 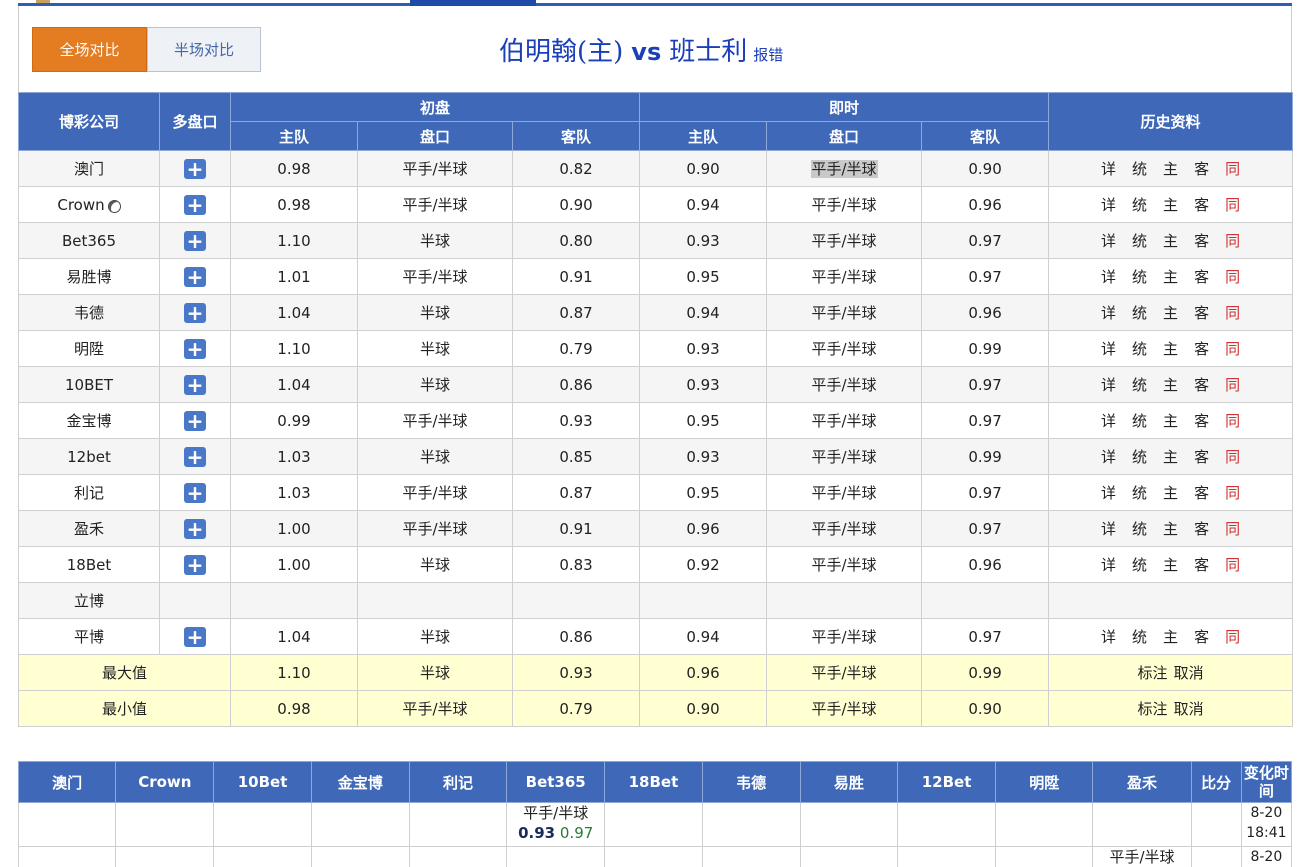 What do you see at coordinates (1142, 782) in the screenshot?
I see `change-col-header: 盈禾` at bounding box center [1142, 782].